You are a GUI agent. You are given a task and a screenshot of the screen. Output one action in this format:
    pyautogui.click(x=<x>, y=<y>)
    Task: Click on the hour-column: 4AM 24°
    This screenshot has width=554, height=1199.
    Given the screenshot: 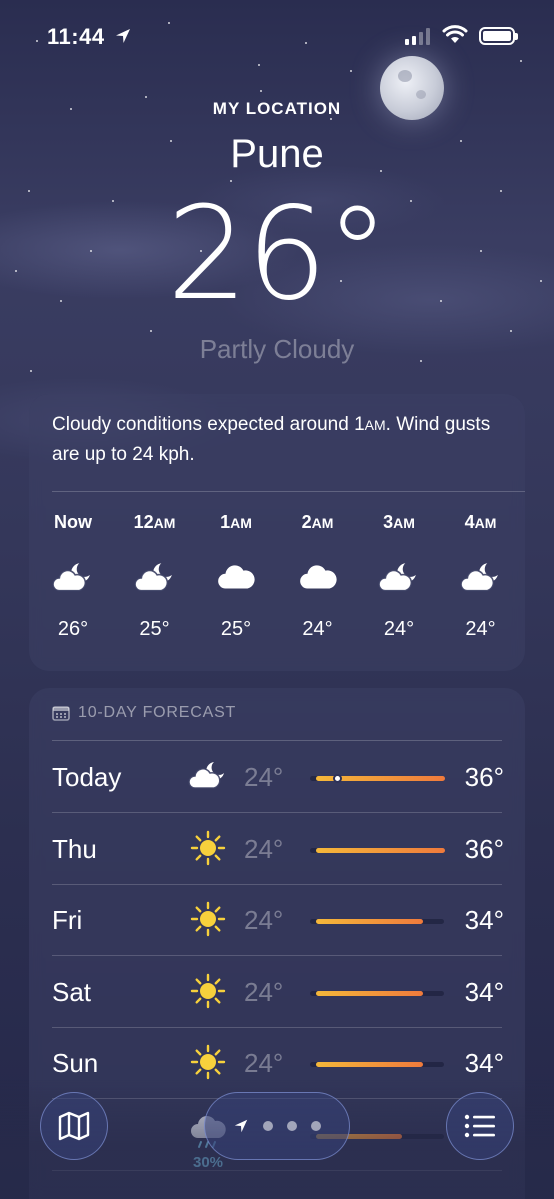 What is the action you would take?
    pyautogui.click(x=481, y=576)
    